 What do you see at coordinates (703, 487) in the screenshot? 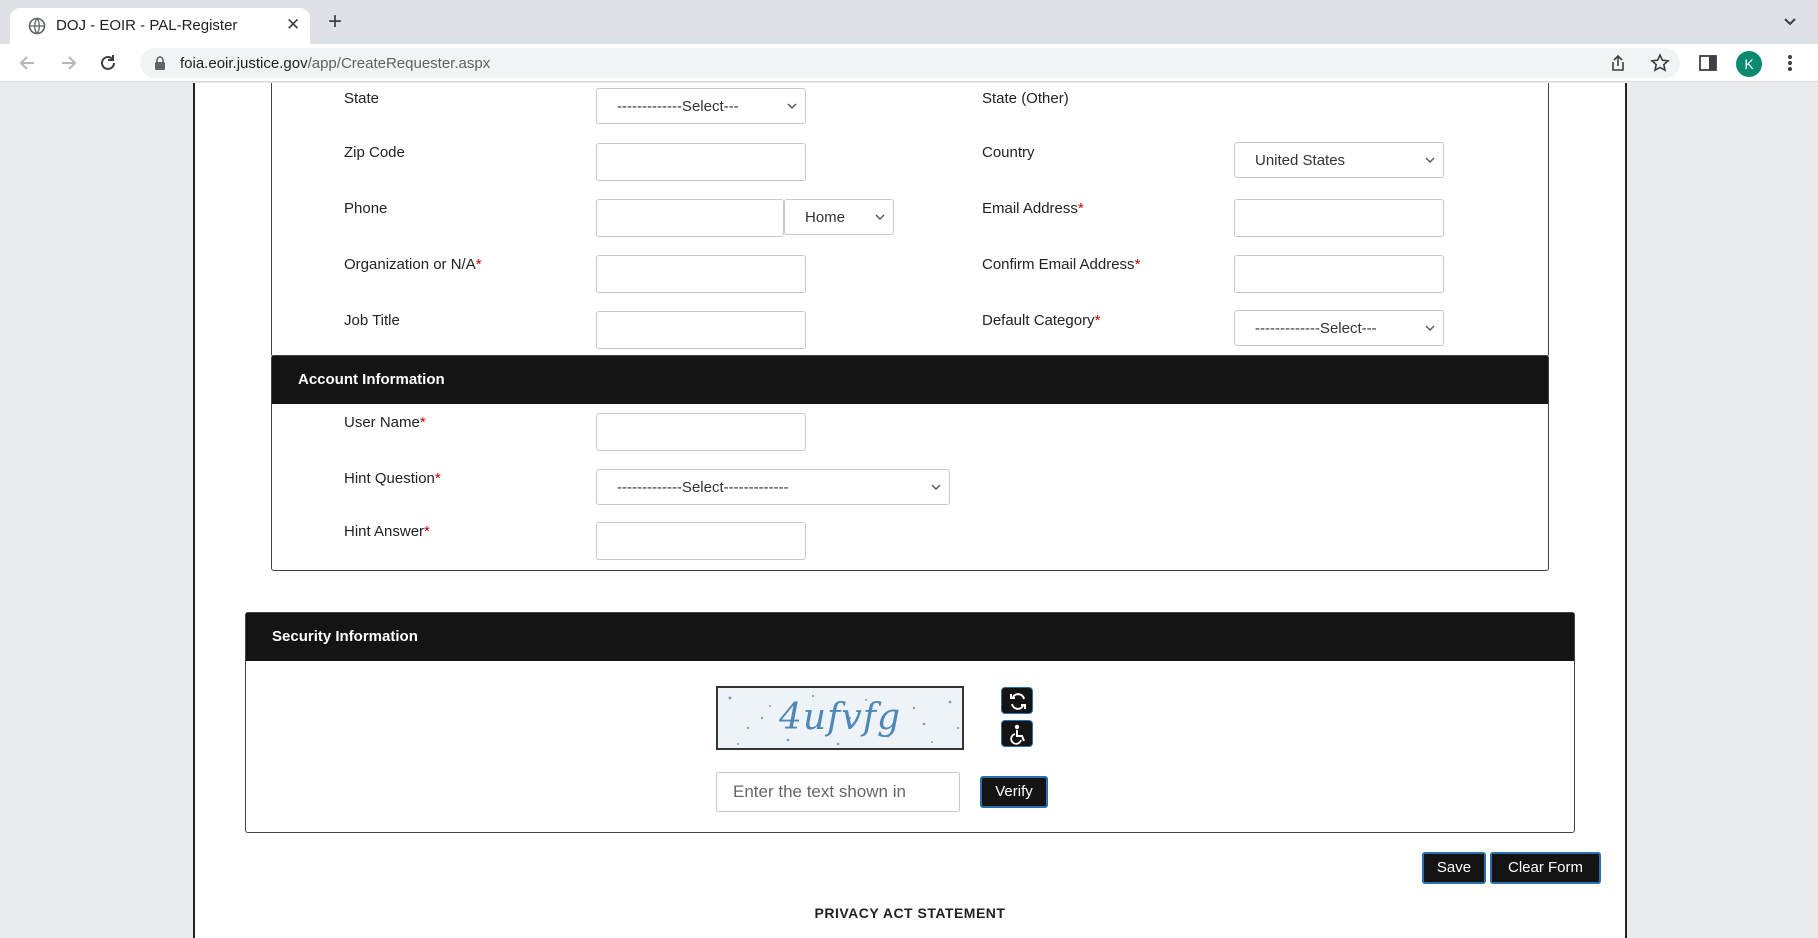
I see `hint-question-value: -------------Select-------------` at bounding box center [703, 487].